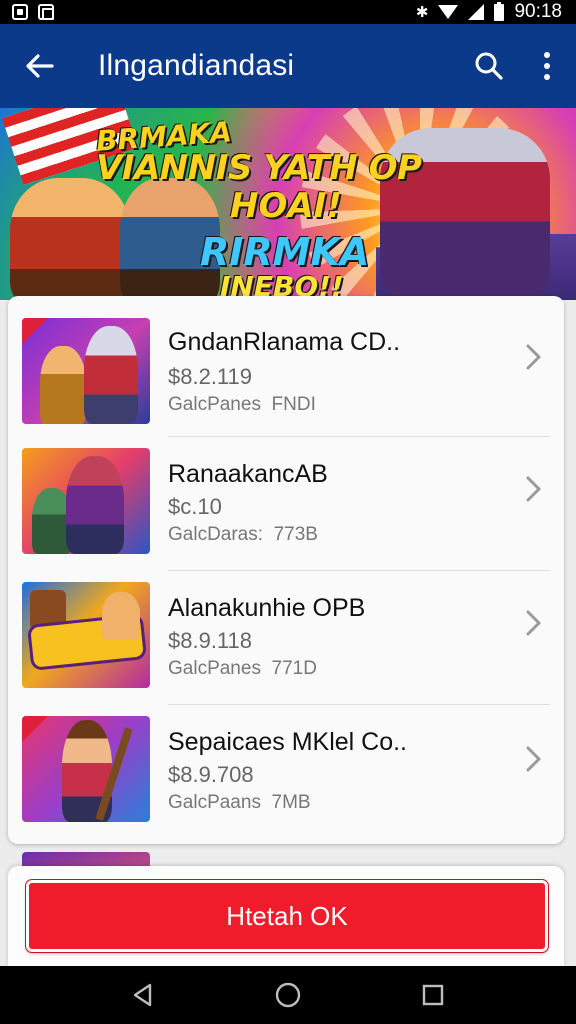 The width and height of the screenshot is (576, 1024). I want to click on nav-home-button, so click(288, 995).